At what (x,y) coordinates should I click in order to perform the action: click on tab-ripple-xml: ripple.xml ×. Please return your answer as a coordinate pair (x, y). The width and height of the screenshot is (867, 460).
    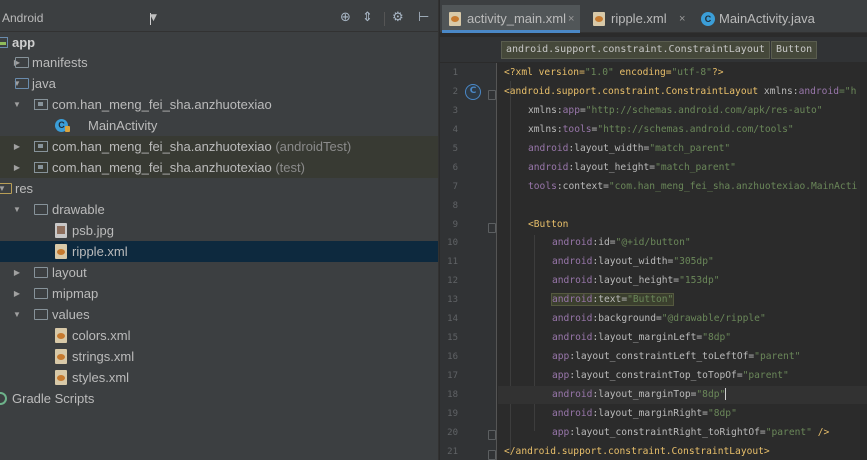
    Looking at the image, I should click on (638, 19).